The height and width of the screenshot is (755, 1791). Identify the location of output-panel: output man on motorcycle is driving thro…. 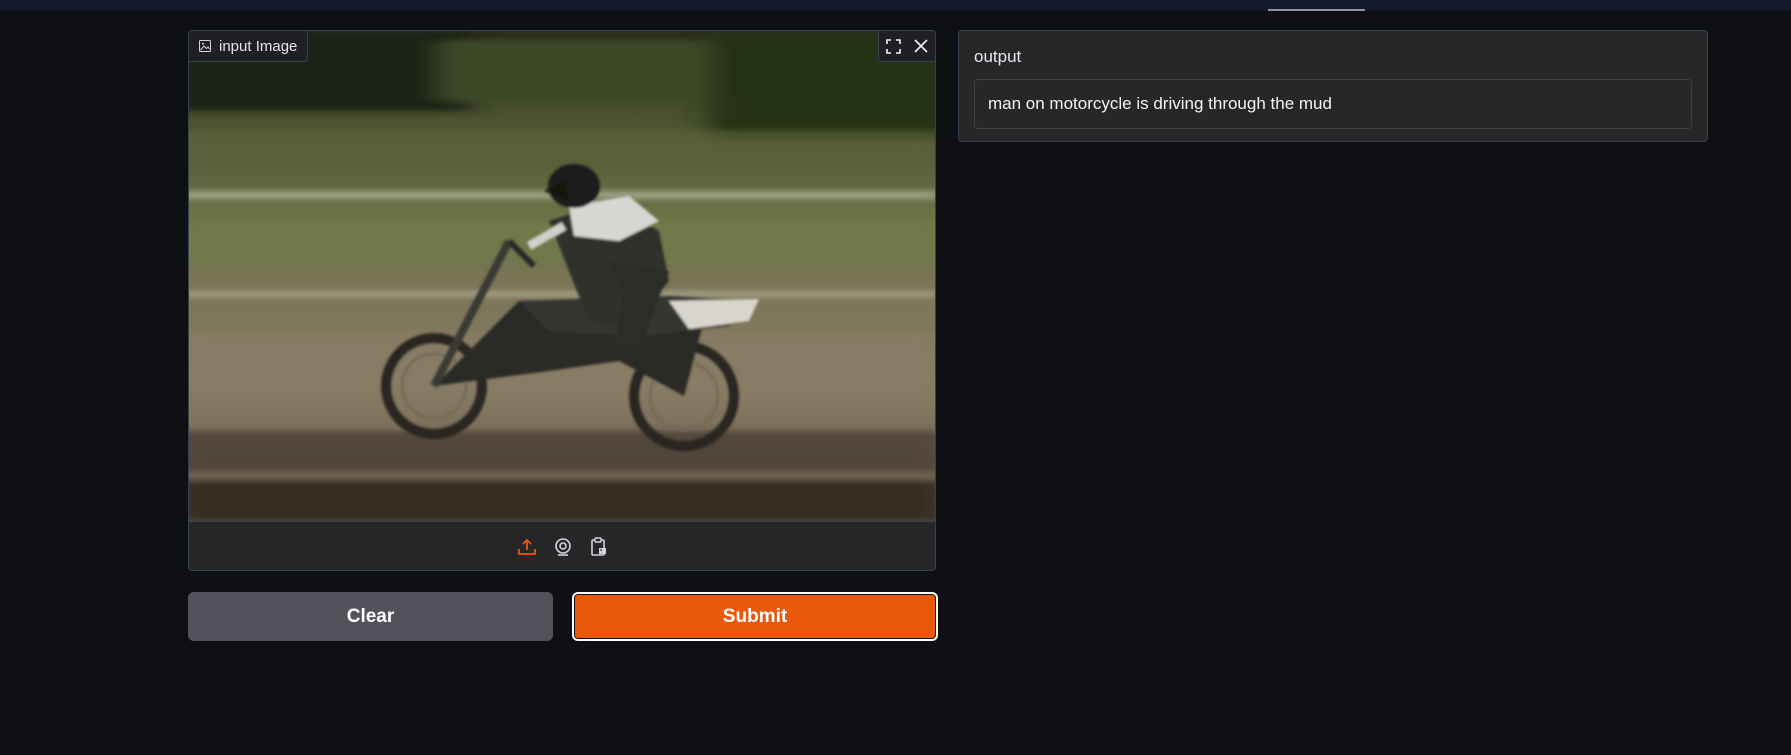
(1333, 86).